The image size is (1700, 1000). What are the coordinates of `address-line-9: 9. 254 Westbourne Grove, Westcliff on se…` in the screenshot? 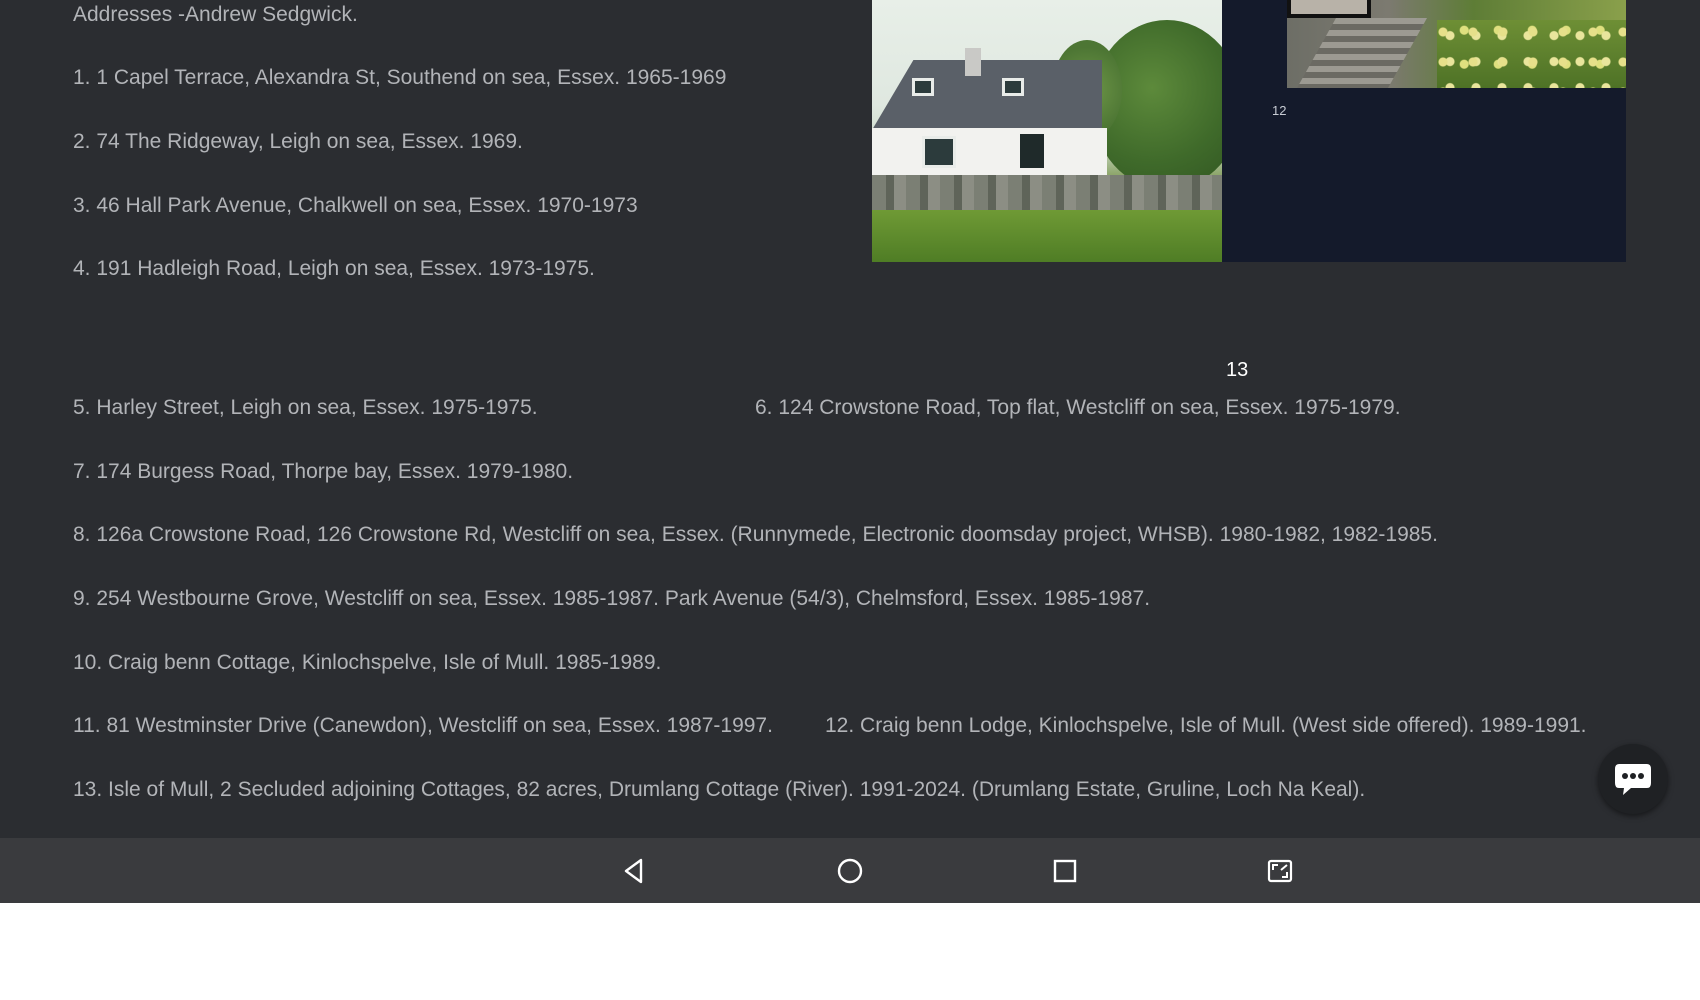 It's located at (612, 598).